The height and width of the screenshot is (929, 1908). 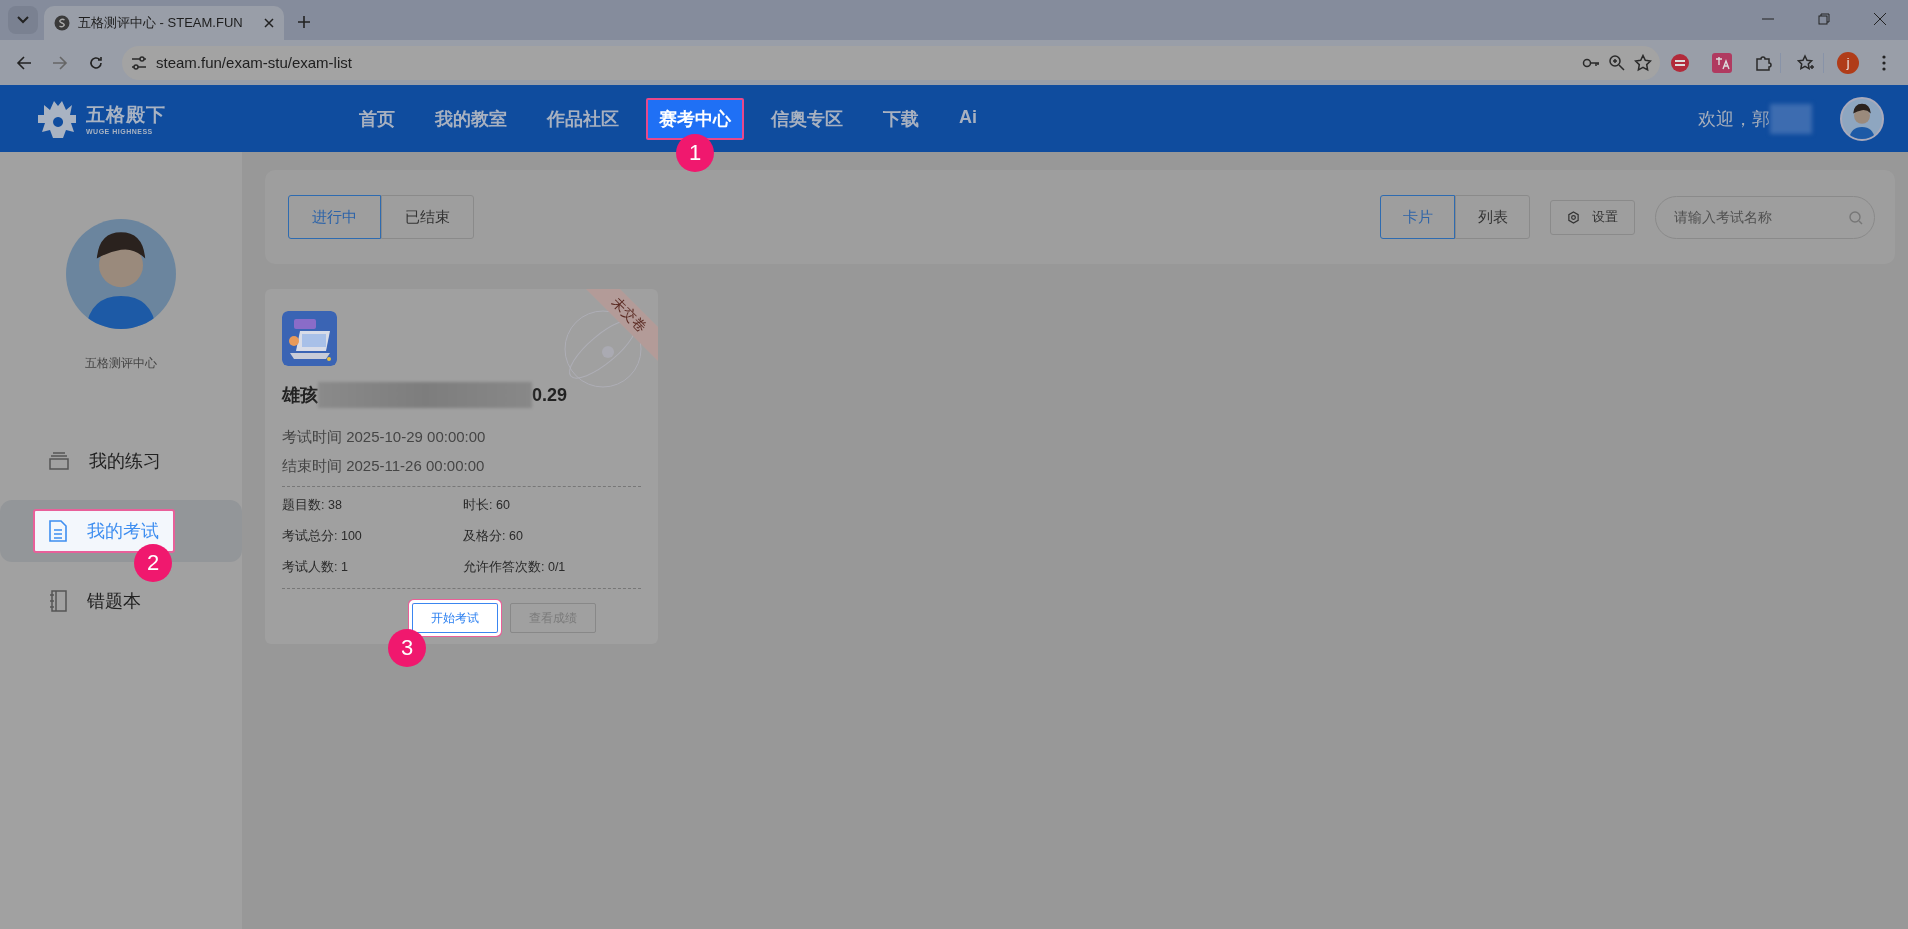 I want to click on nav-link: 首页, so click(x=377, y=118).